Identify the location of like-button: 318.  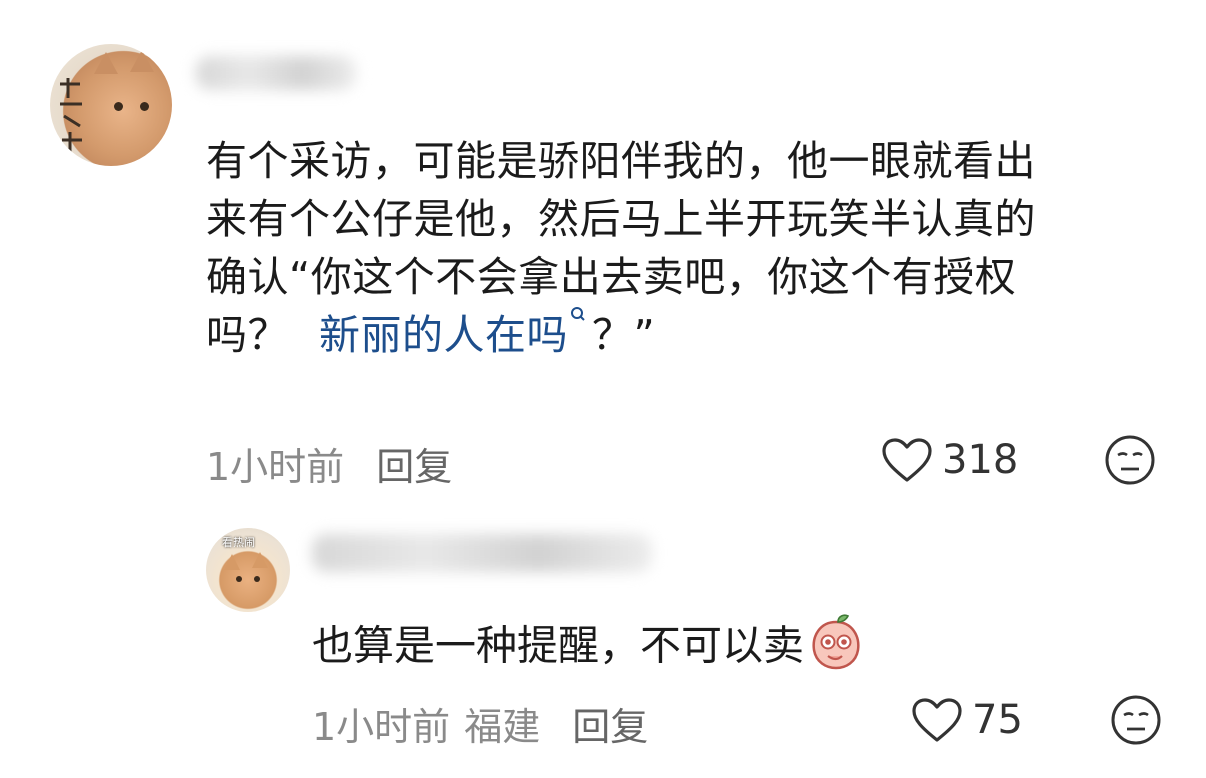
(949, 460).